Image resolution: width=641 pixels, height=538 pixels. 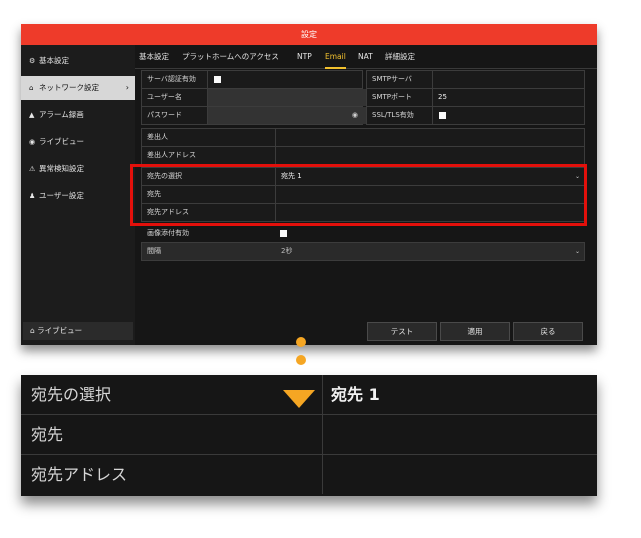 I want to click on interval-value: 2秒, so click(x=418, y=251).